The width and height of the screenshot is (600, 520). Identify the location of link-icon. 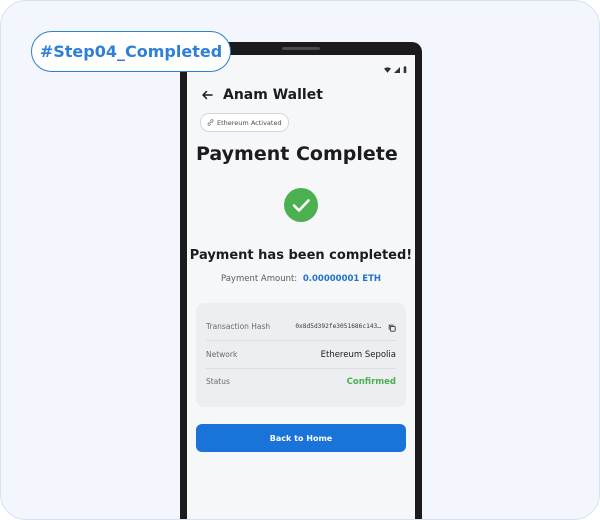
(210, 122).